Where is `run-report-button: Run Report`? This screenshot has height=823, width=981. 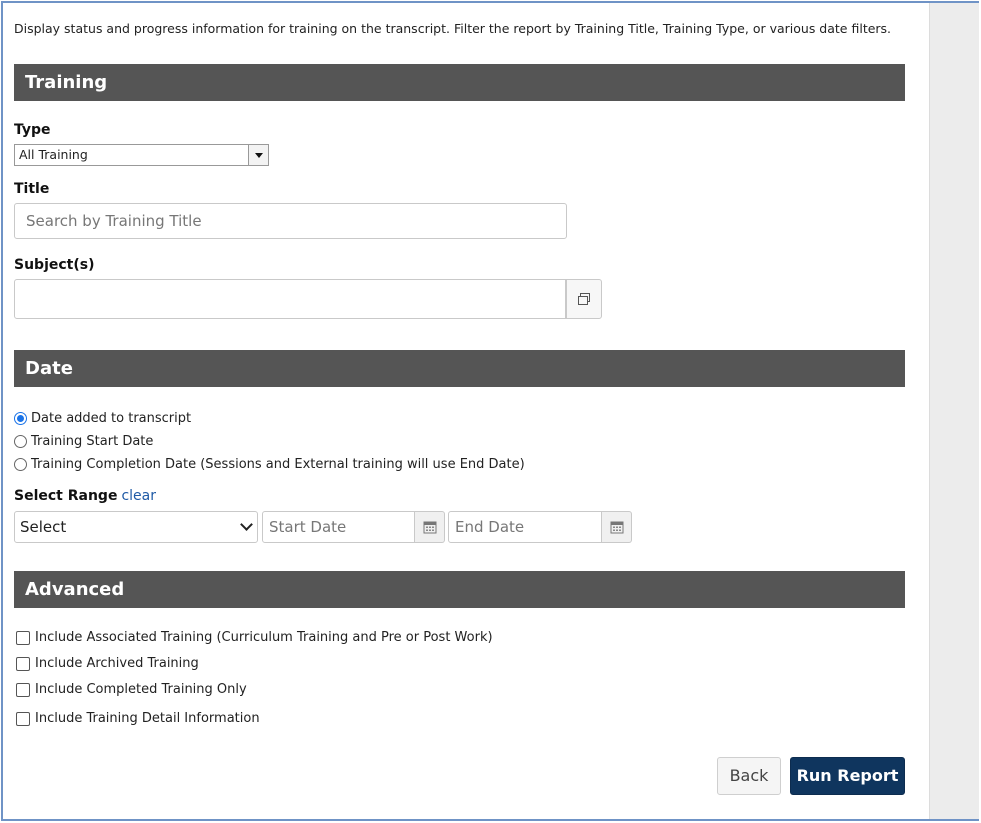
run-report-button: Run Report is located at coordinates (847, 776).